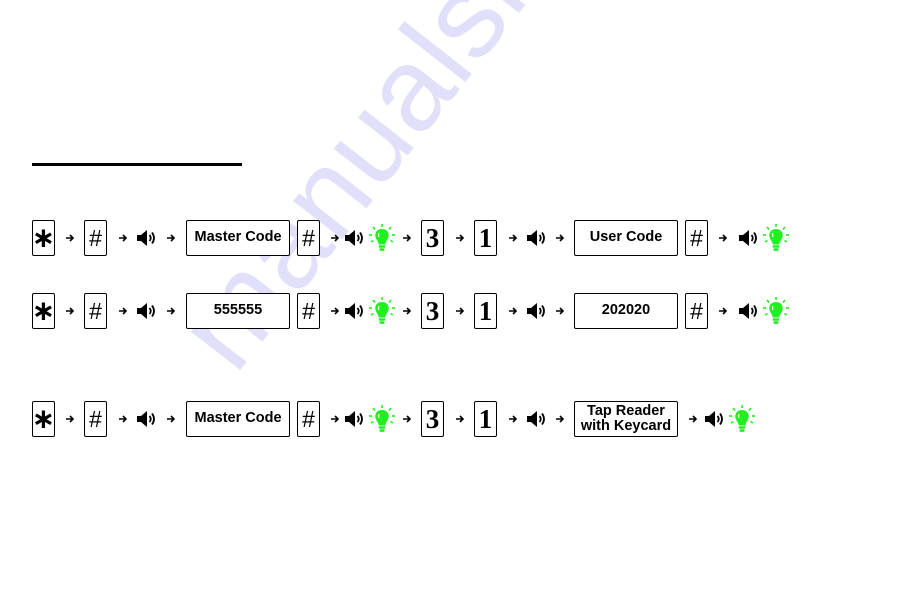 Image resolution: width=918 pixels, height=594 pixels. I want to click on user-code-value: 202020, so click(626, 310).